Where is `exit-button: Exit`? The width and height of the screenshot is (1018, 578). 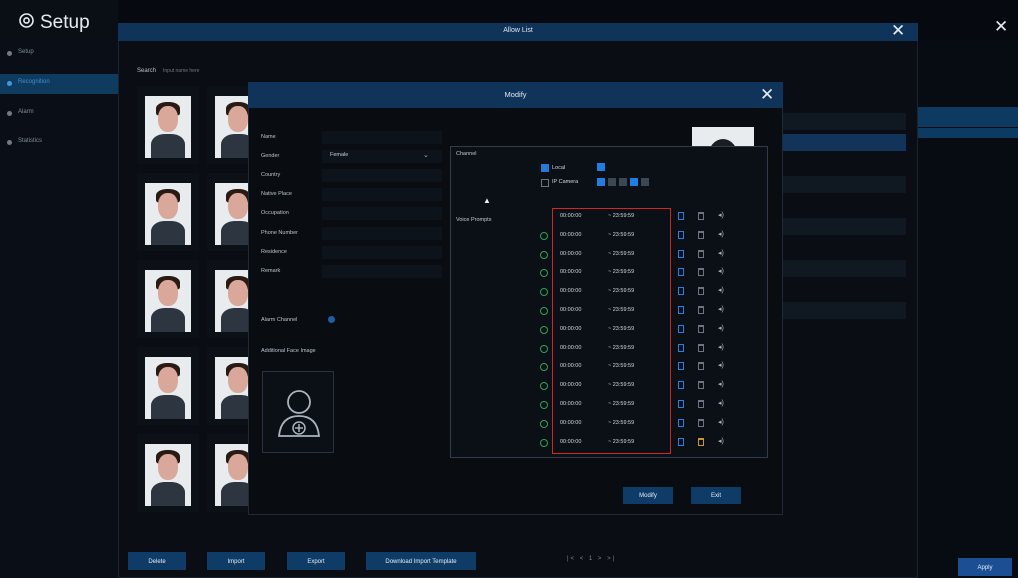 exit-button: Exit is located at coordinates (716, 495).